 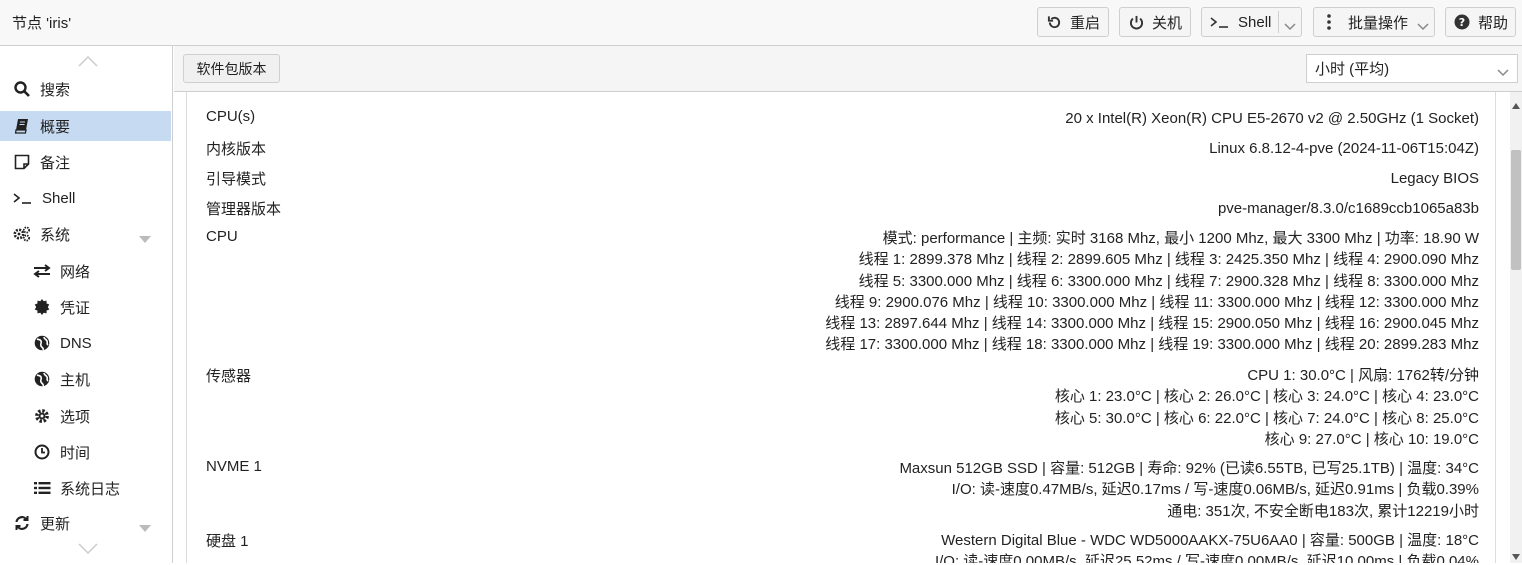 What do you see at coordinates (22, 523) in the screenshot?
I see `refresh-icon` at bounding box center [22, 523].